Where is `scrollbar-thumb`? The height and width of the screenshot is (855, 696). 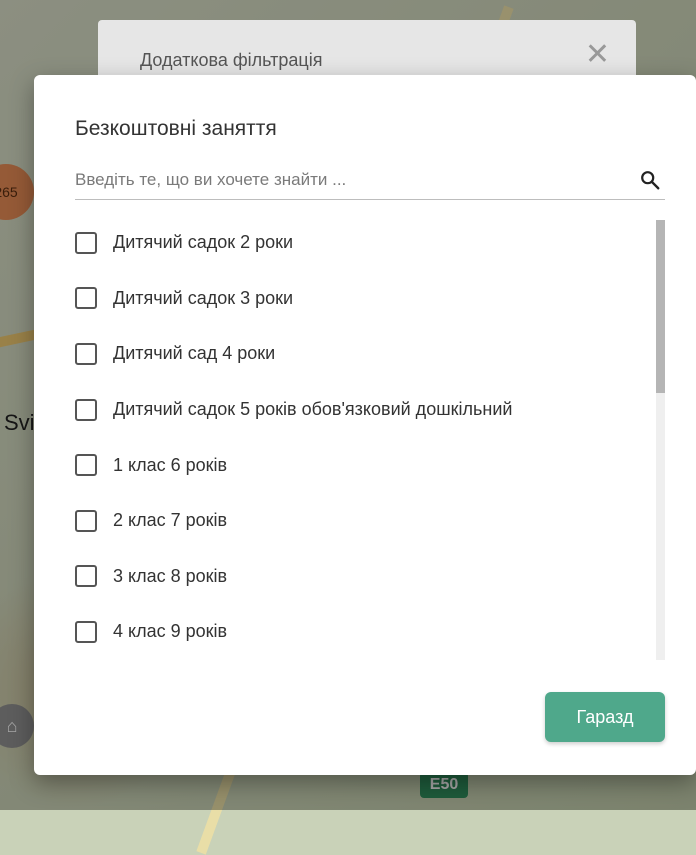 scrollbar-thumb is located at coordinates (660, 306).